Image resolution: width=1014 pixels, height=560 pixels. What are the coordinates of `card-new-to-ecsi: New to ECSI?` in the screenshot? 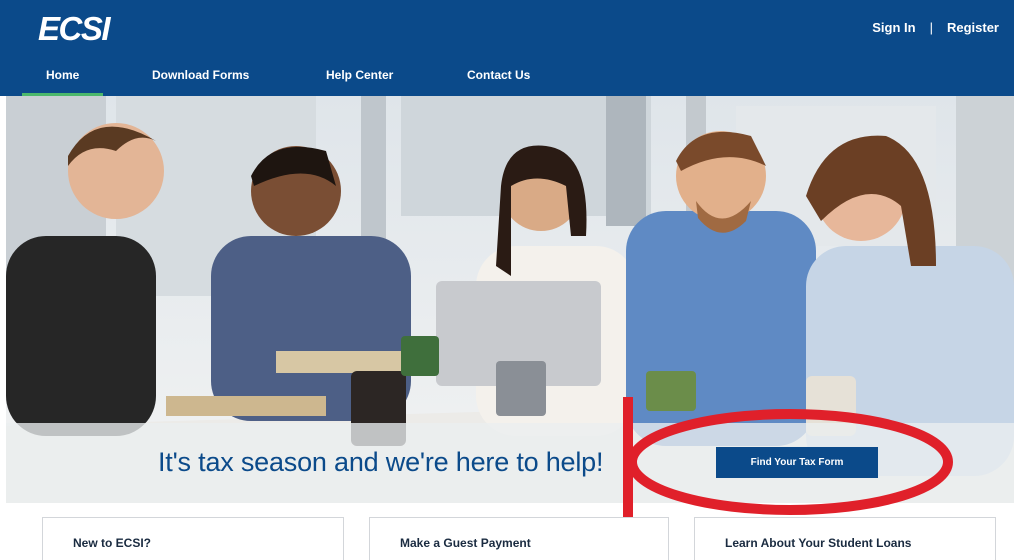 It's located at (193, 538).